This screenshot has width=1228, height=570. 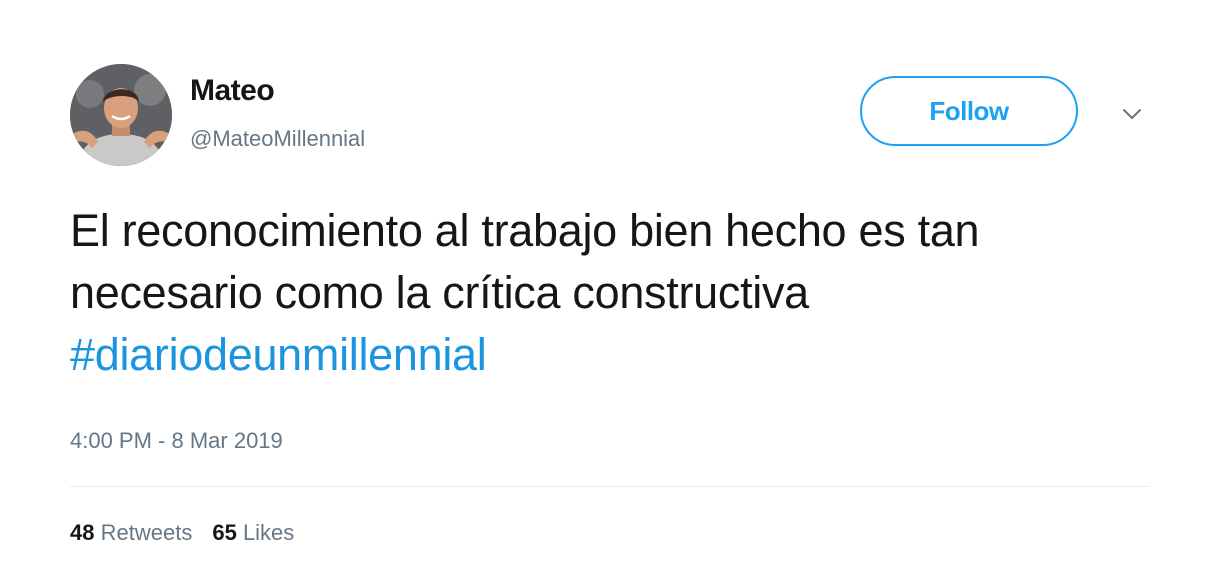 What do you see at coordinates (224, 532) in the screenshot?
I see `likes-count: 65` at bounding box center [224, 532].